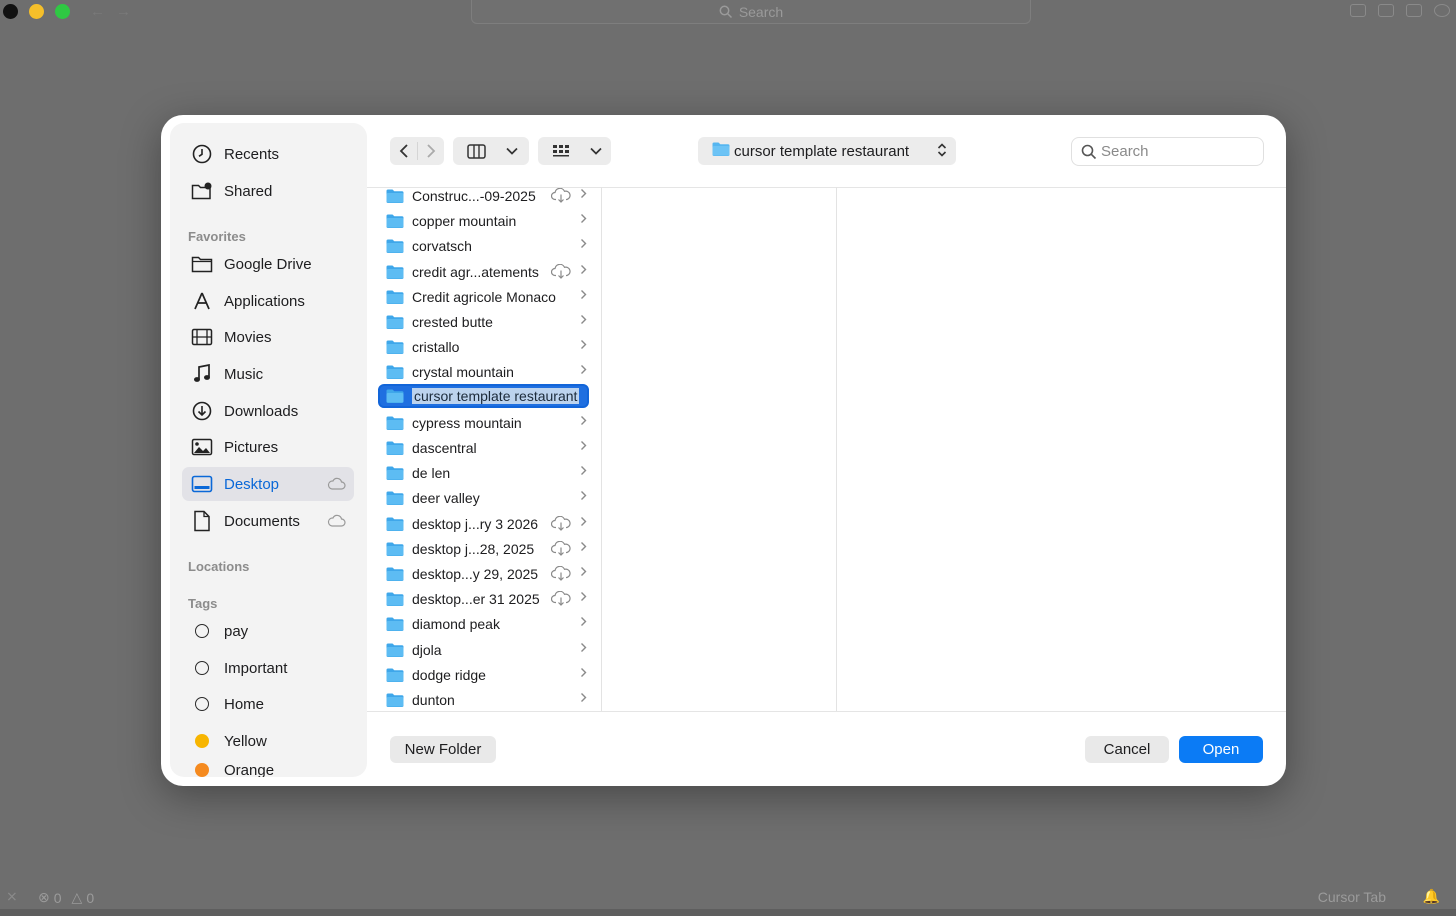 The width and height of the screenshot is (1456, 916). What do you see at coordinates (486, 347) in the screenshot?
I see `file-row: cristallo` at bounding box center [486, 347].